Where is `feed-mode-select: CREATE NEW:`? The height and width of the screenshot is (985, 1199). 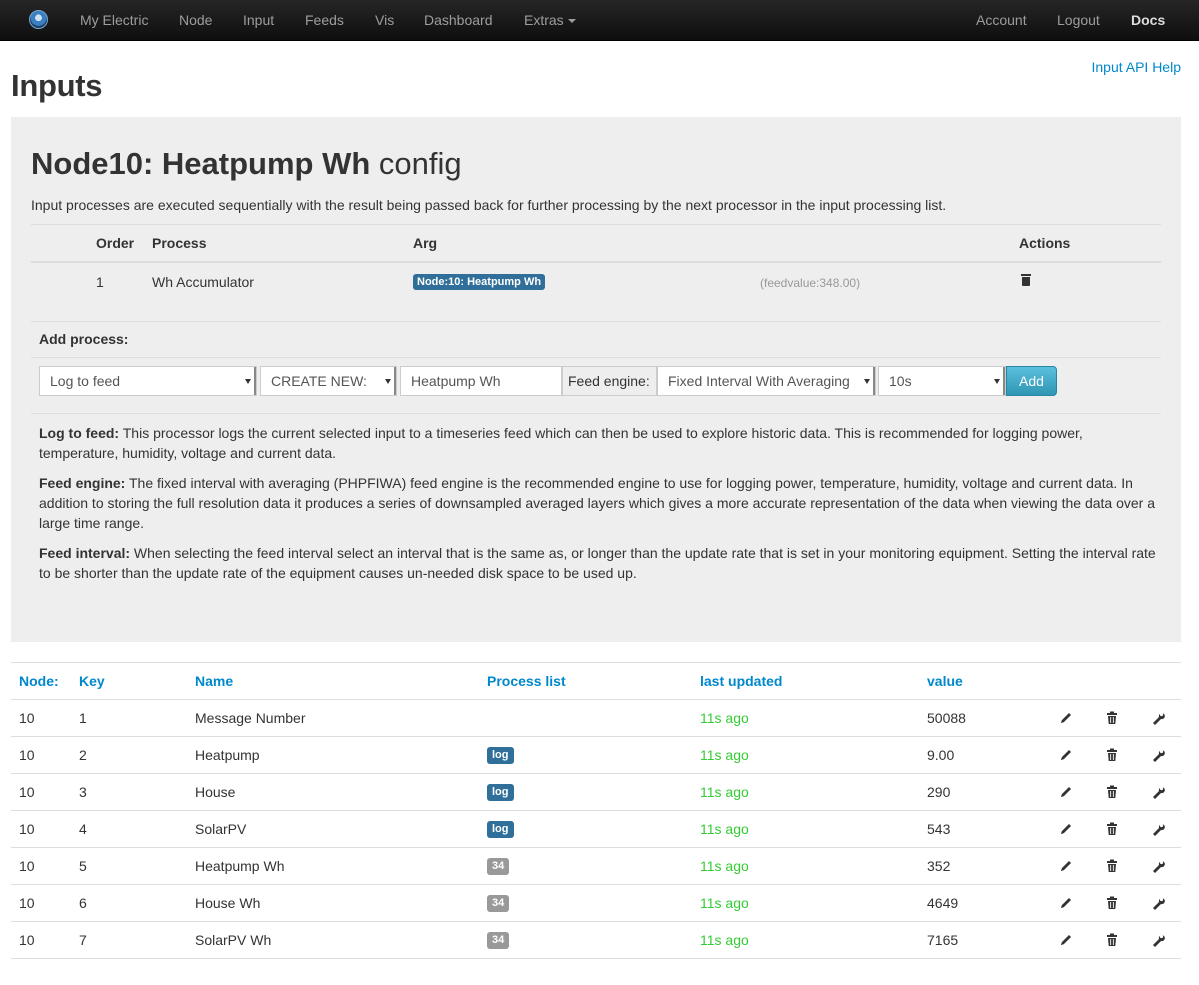 feed-mode-select: CREATE NEW: is located at coordinates (328, 381).